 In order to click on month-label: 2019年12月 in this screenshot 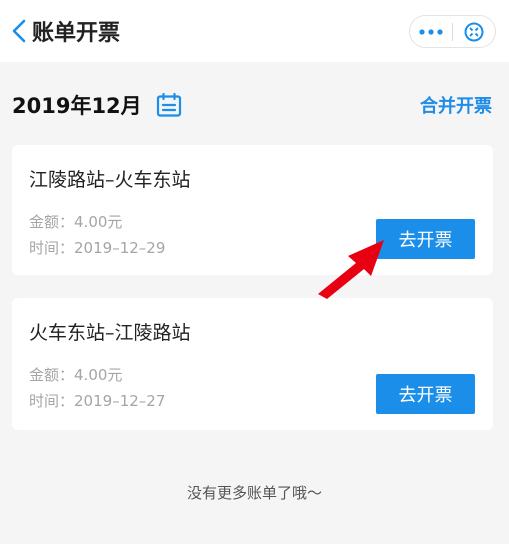, I will do `click(77, 106)`.